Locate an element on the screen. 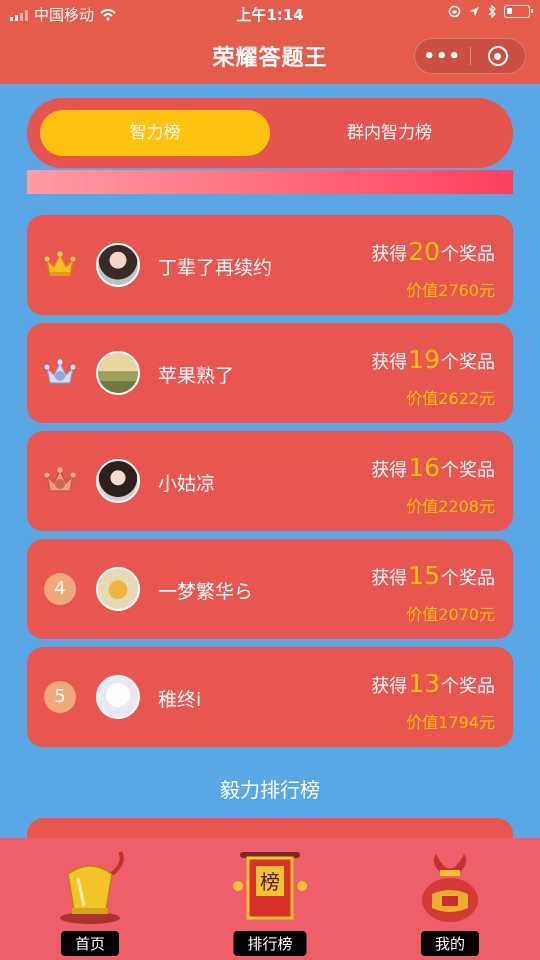 The height and width of the screenshot is (960, 540). prize-count: 获得 20 个奖品 is located at coordinates (433, 251).